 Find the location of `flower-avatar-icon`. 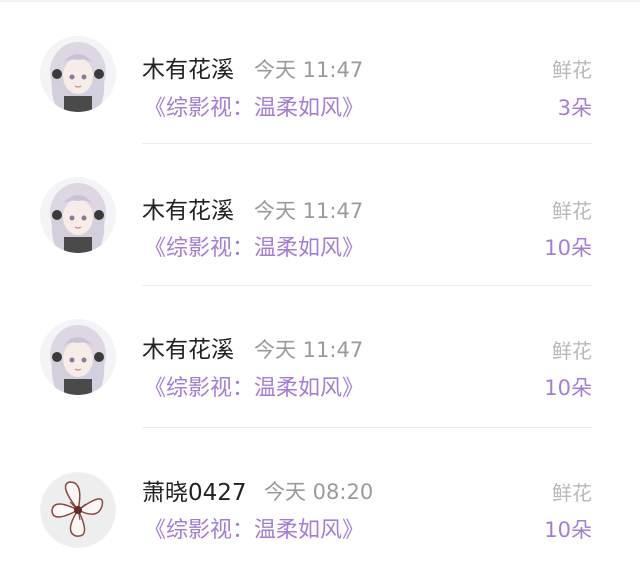

flower-avatar-icon is located at coordinates (78, 510).